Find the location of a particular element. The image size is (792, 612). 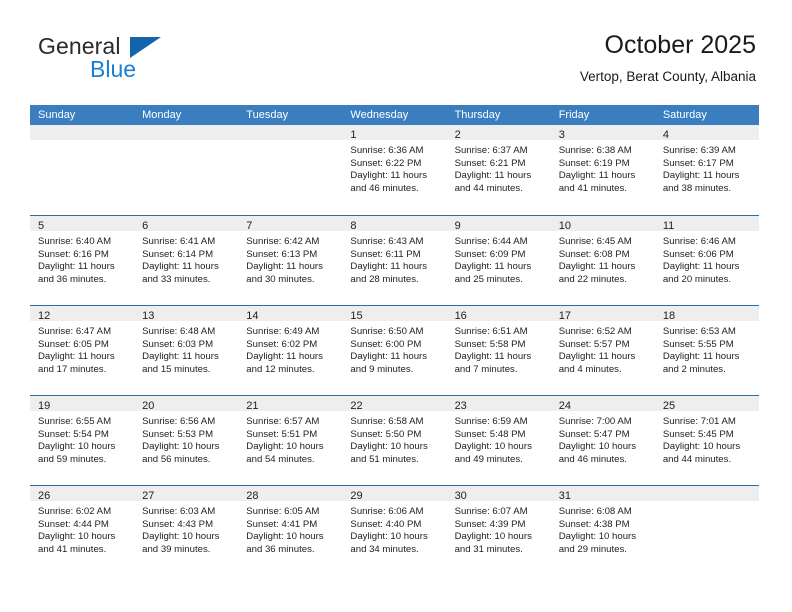

sunrise-text: Sunrise: 6:39 AM is located at coordinates (699, 150).